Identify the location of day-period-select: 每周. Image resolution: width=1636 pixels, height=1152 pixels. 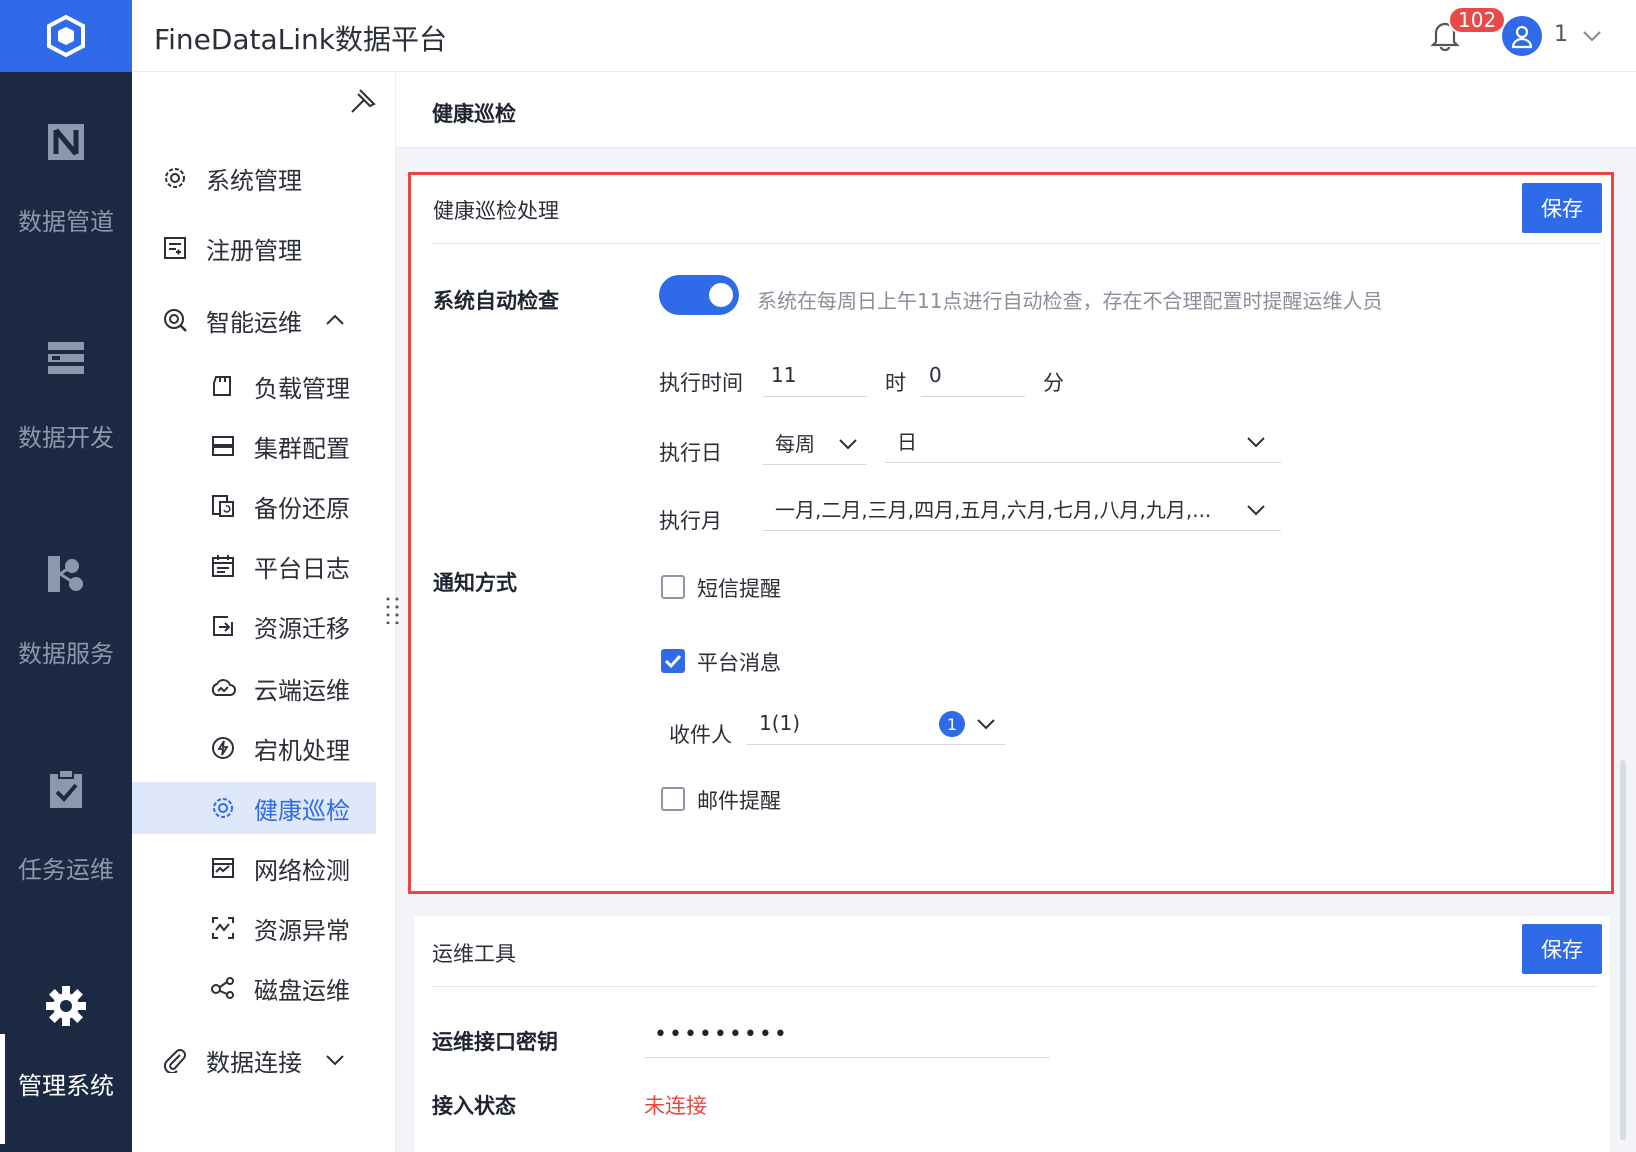
(815, 443).